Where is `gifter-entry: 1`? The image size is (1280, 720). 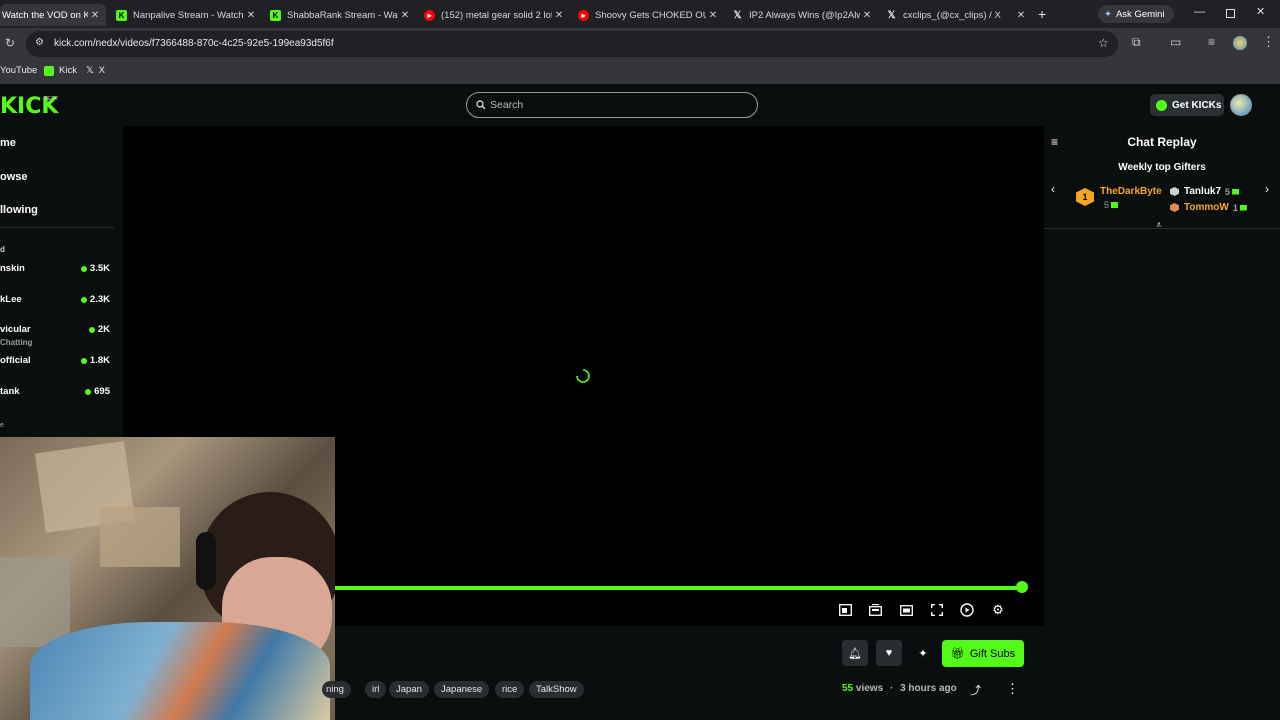 gifter-entry: 1 is located at coordinates (1088, 197).